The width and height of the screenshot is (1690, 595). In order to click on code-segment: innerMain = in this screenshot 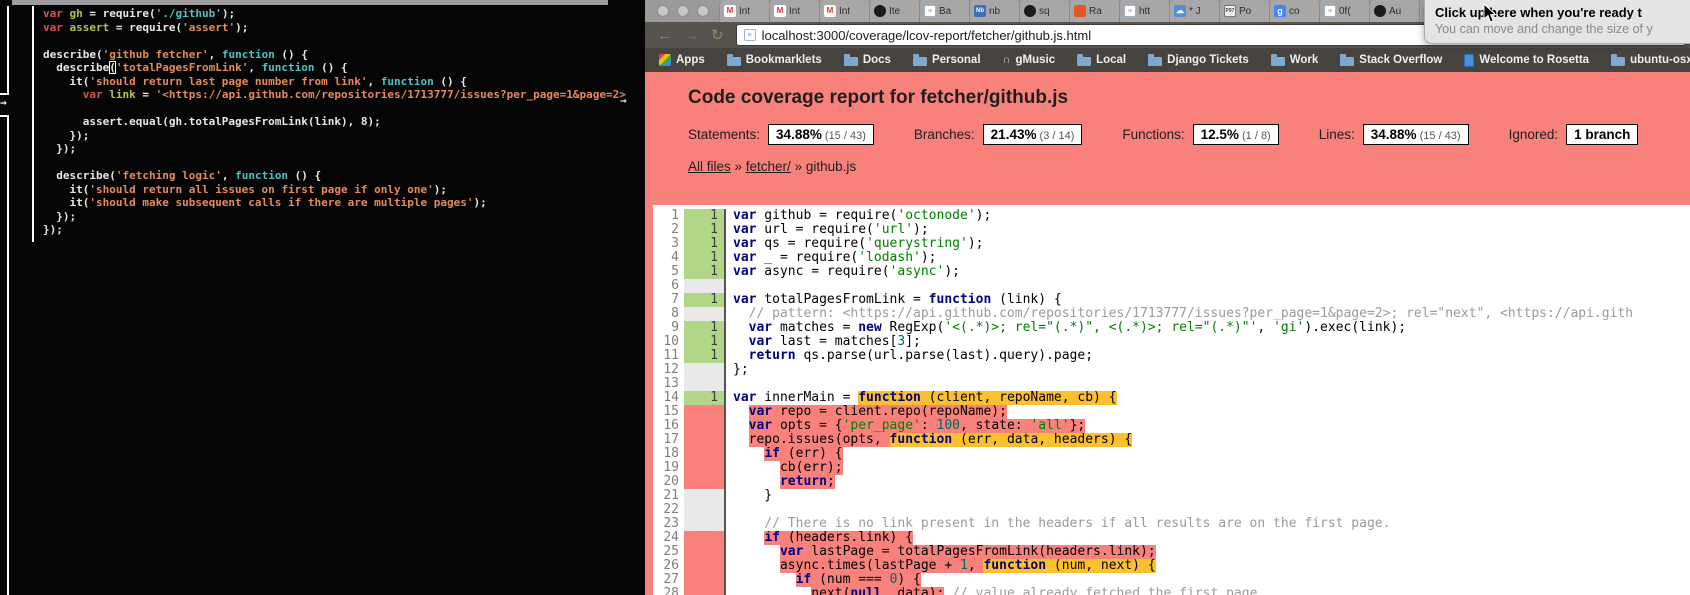, I will do `click(807, 398)`.